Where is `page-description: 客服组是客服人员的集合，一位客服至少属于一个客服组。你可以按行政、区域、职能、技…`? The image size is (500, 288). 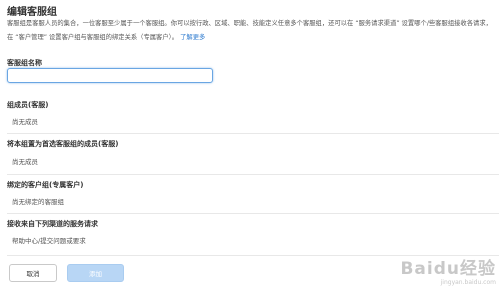 page-description: 客服组是客服人员的集合，一位客服至少属于一个客服组。你可以按行政、区域、职能、技… is located at coordinates (251, 31).